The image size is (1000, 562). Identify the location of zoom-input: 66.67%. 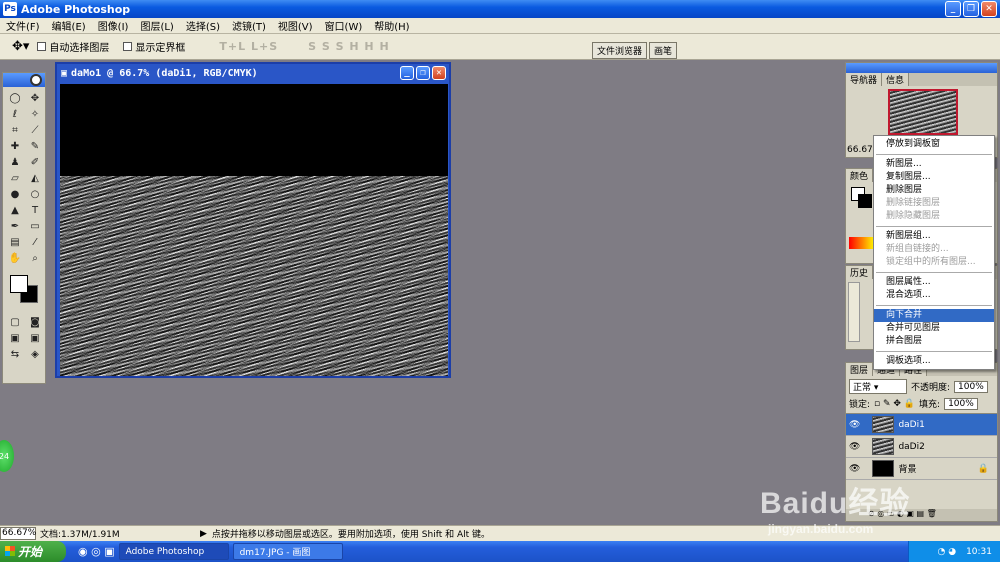
(18, 533).